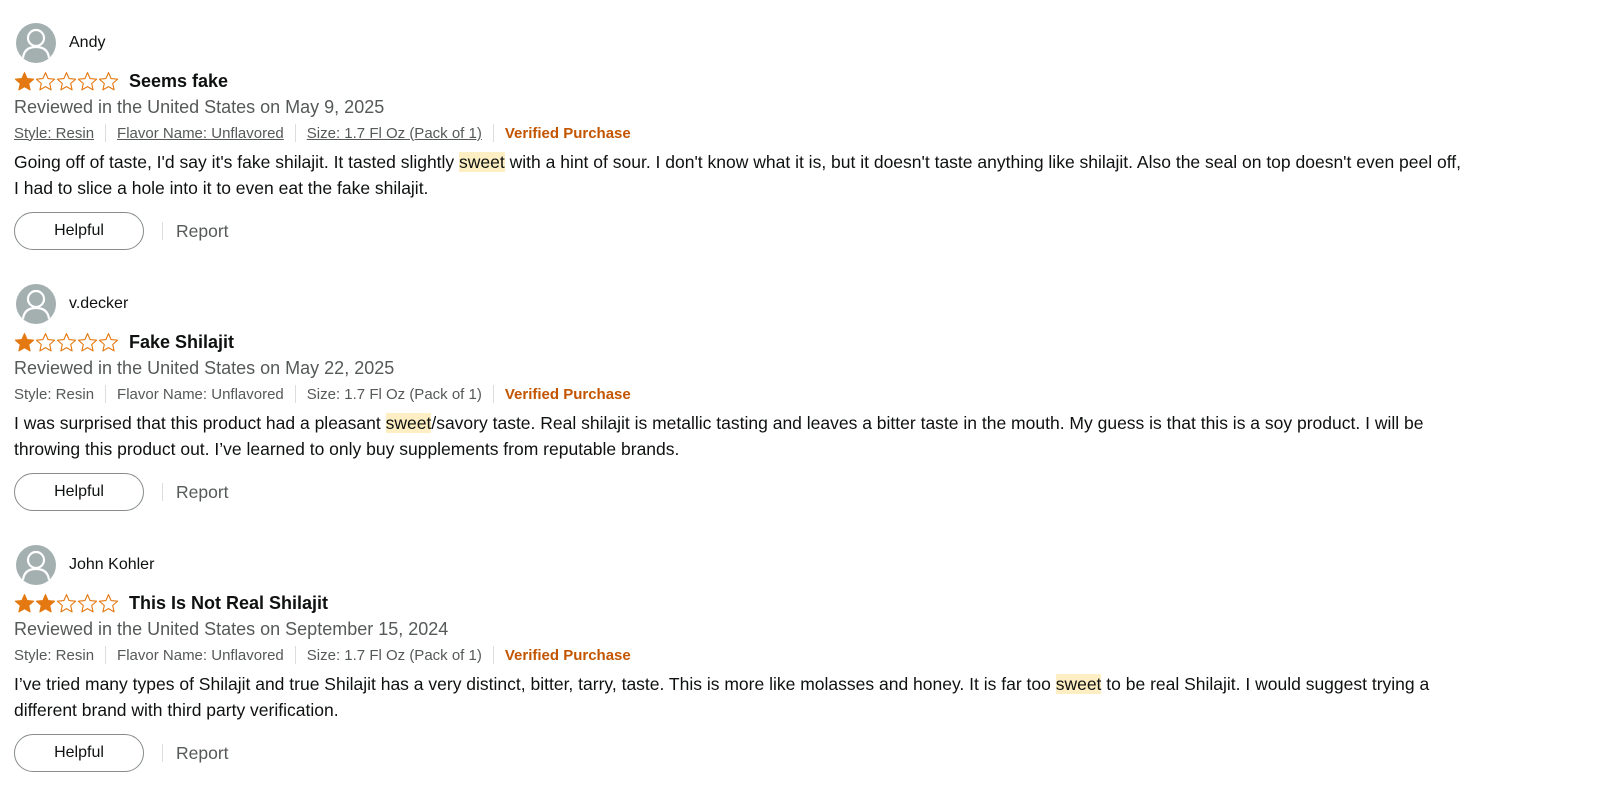  Describe the element at coordinates (87, 42) in the screenshot. I see `reviewer-name: Andy` at that location.